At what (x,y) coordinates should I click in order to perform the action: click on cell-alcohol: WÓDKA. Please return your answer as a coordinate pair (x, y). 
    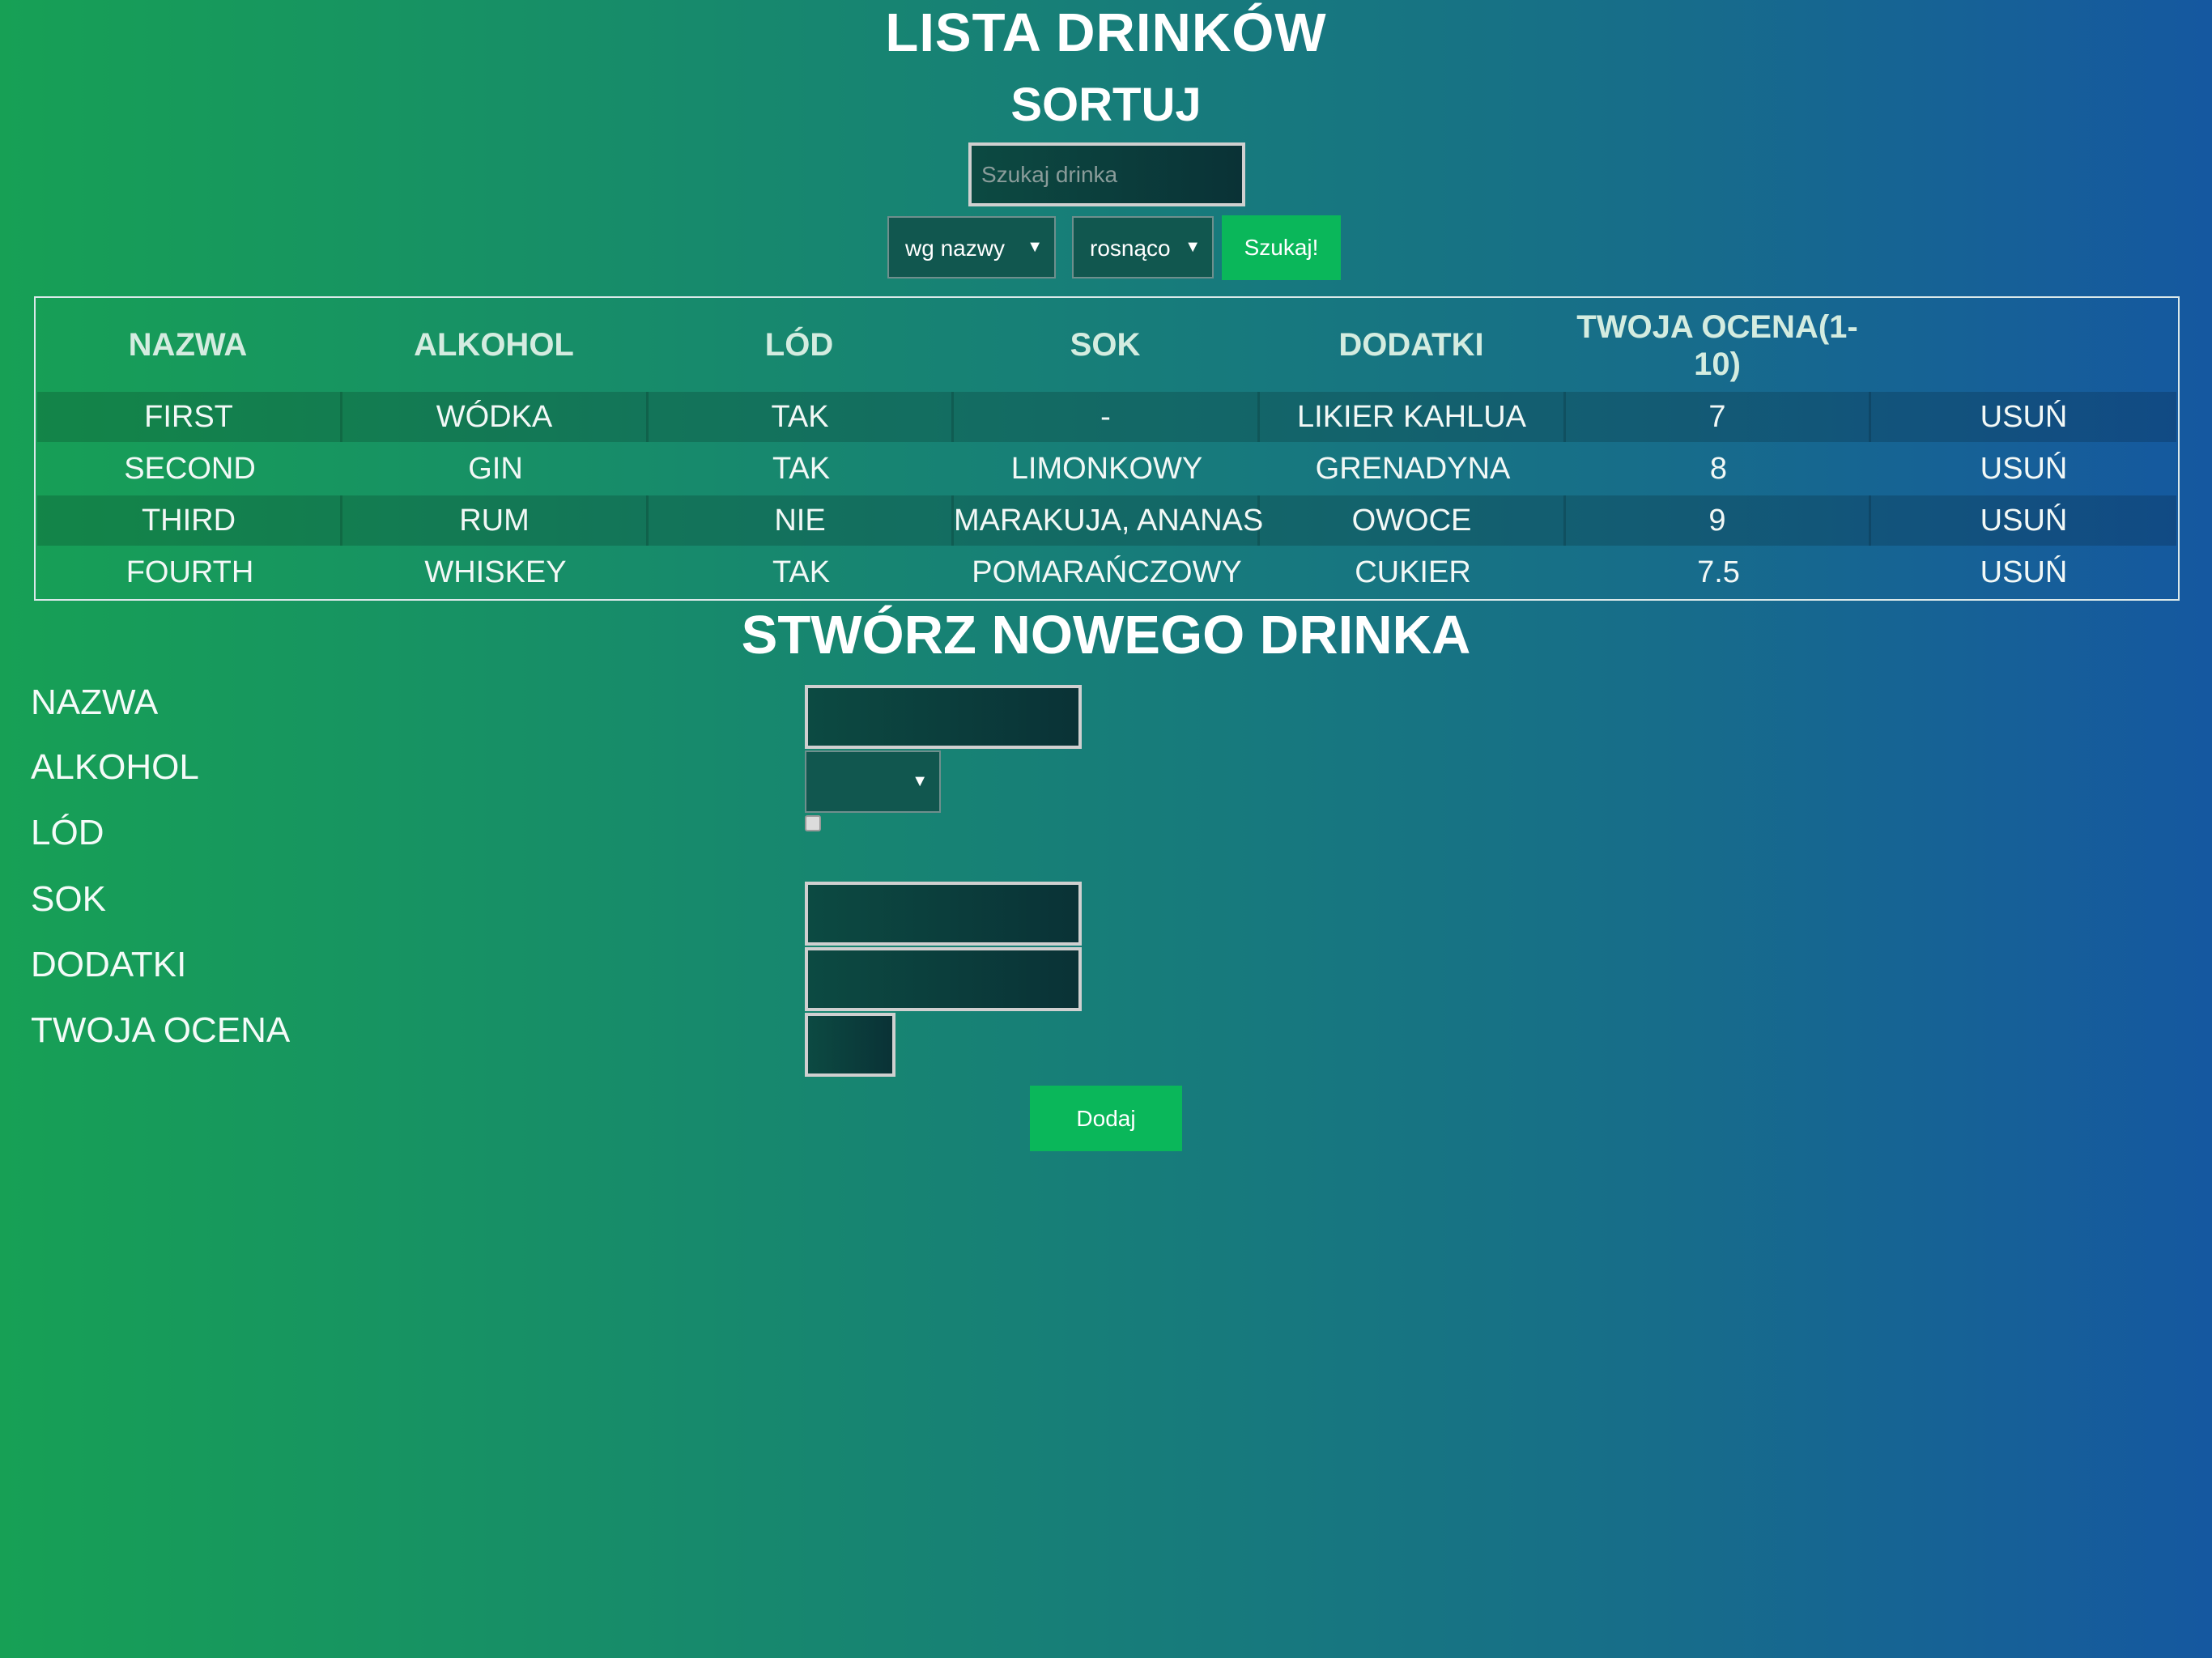
    Looking at the image, I should click on (496, 417).